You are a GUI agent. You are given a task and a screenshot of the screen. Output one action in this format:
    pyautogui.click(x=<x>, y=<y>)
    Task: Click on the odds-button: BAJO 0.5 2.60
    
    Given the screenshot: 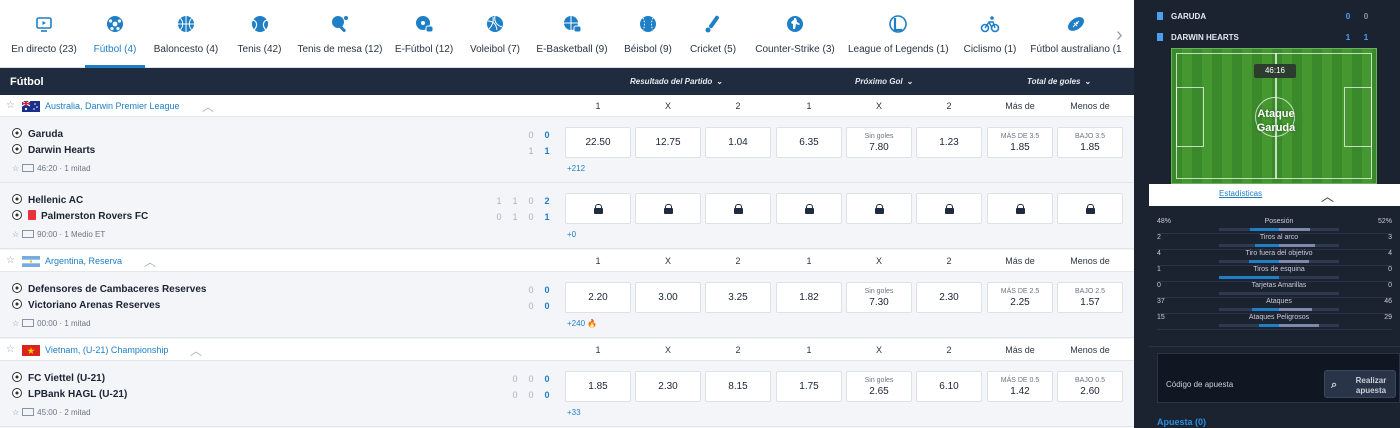 What is the action you would take?
    pyautogui.click(x=1090, y=386)
    